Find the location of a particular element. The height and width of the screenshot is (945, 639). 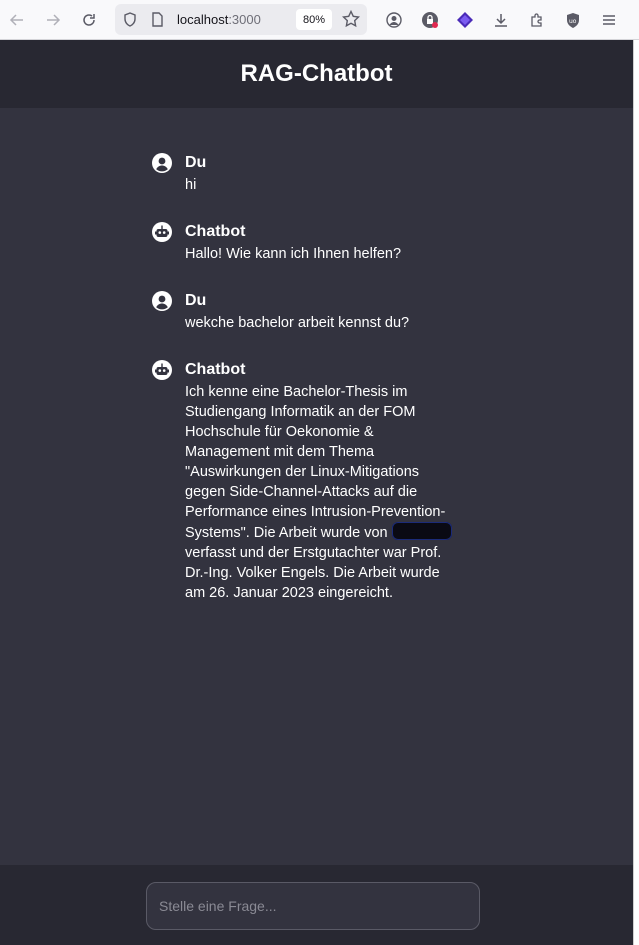

extension-cube-icon is located at coordinates (465, 20).